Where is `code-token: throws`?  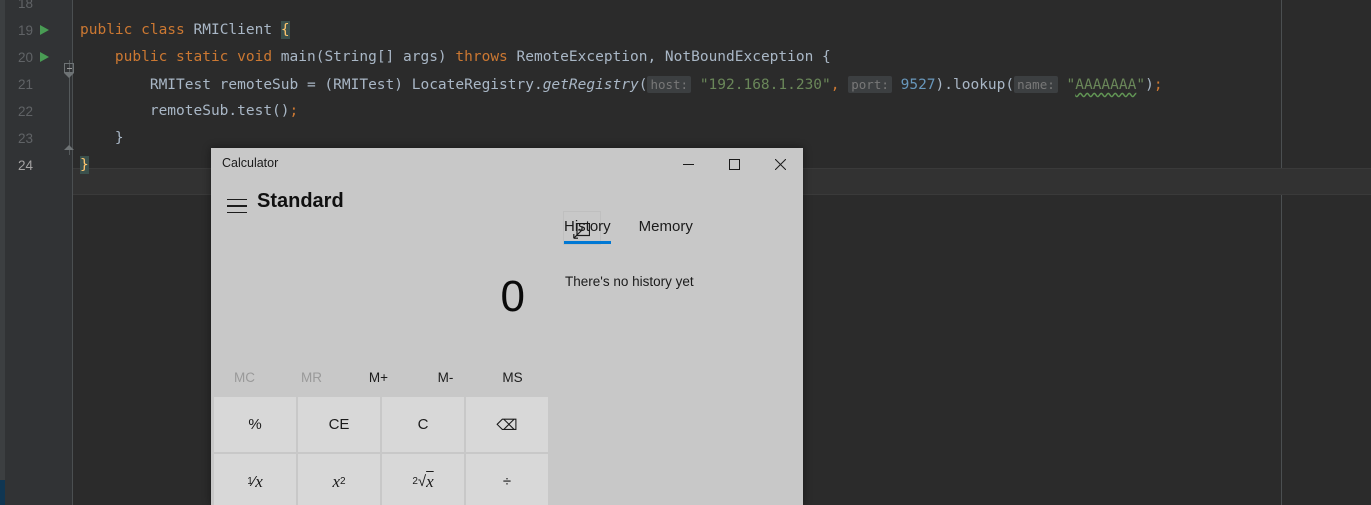
code-token: throws is located at coordinates (486, 57).